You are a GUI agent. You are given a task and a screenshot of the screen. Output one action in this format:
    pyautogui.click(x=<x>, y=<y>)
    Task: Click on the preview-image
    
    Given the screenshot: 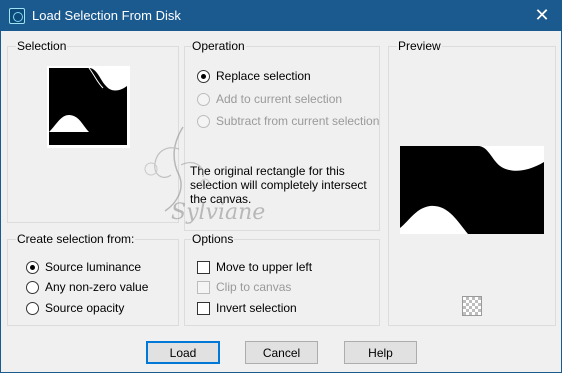 What is the action you would take?
    pyautogui.click(x=472, y=190)
    